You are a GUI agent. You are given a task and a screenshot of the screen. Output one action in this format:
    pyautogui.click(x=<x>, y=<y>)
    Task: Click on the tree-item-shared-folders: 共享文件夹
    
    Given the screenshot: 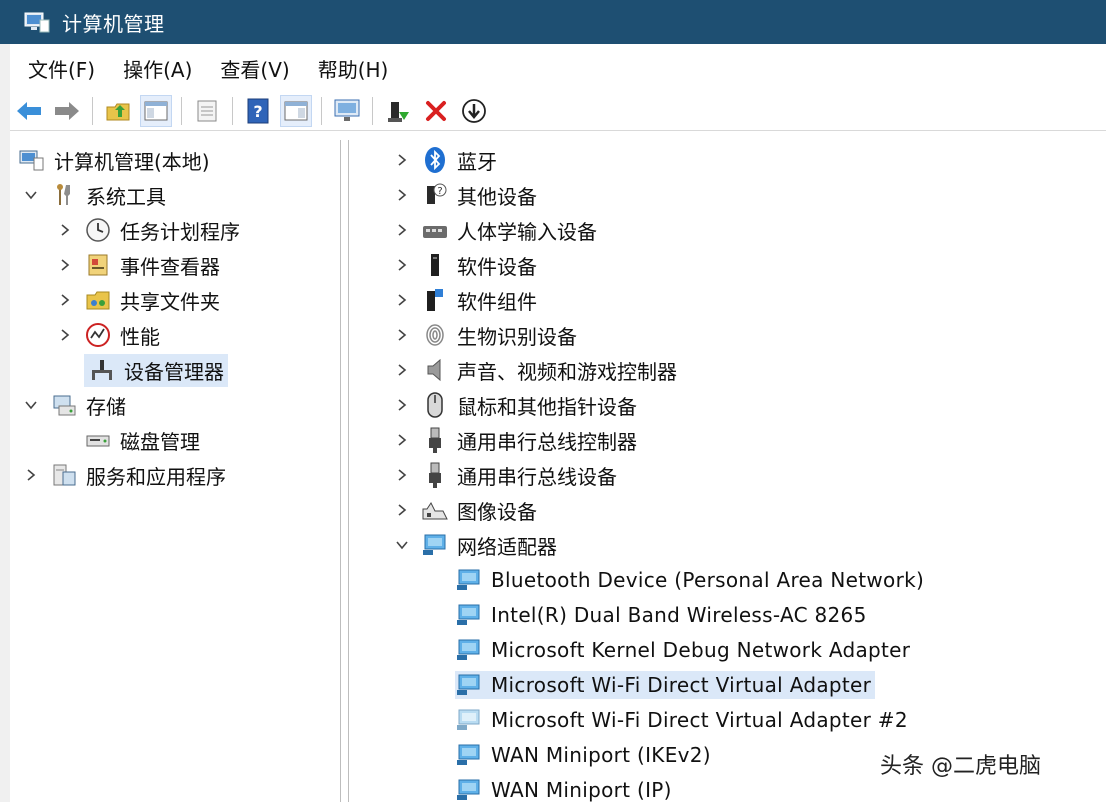 What is the action you would take?
    pyautogui.click(x=139, y=300)
    